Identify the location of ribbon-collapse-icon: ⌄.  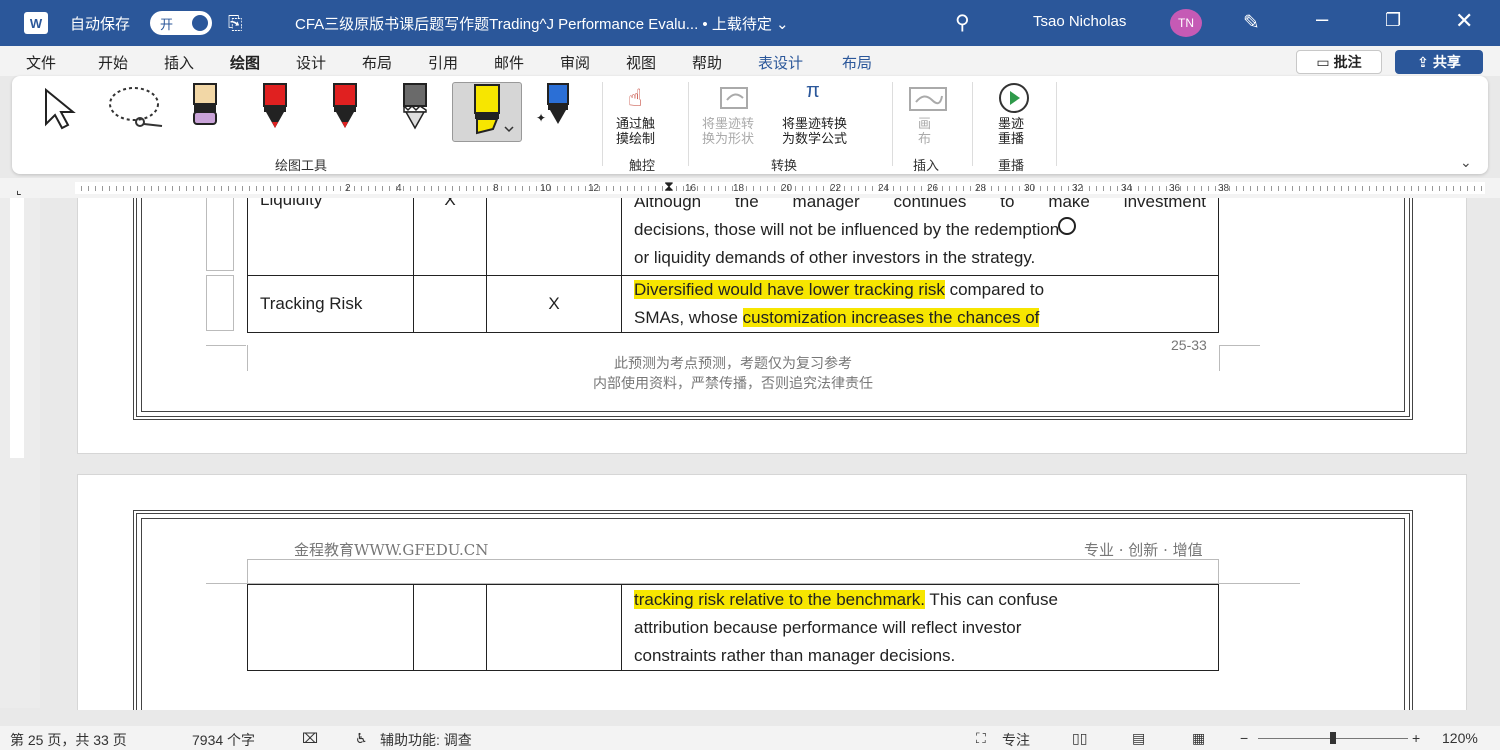
(1466, 162).